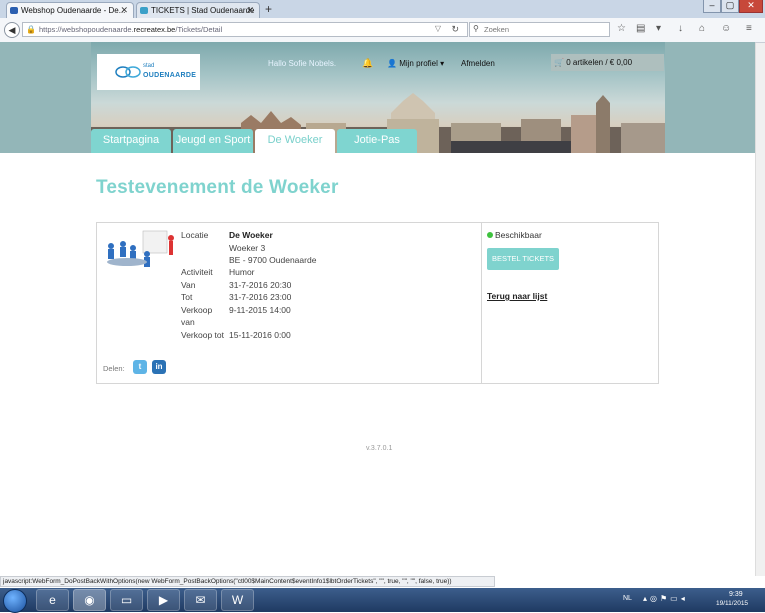  I want to click on linkedin-icon: in, so click(159, 367).